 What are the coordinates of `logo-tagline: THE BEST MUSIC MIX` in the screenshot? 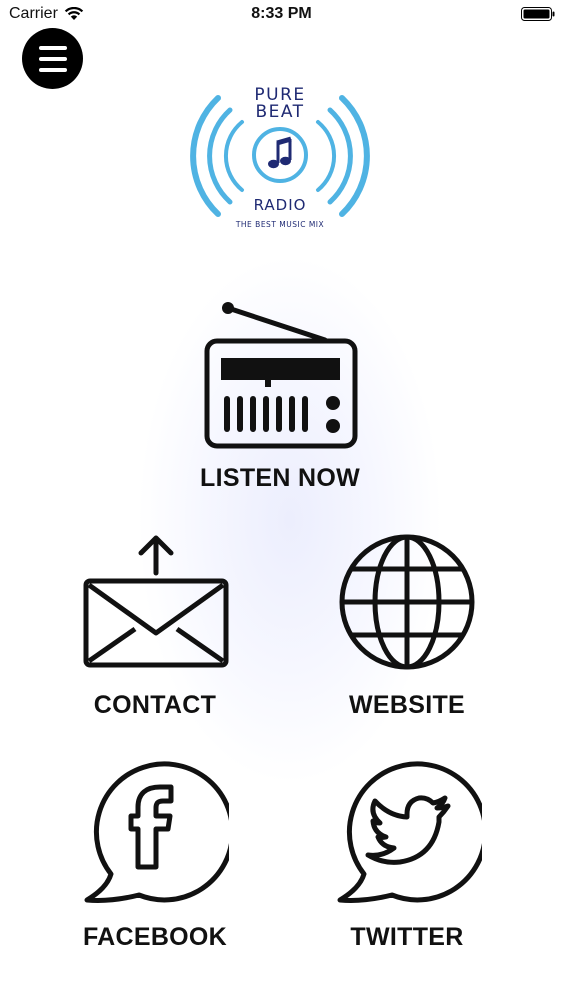 It's located at (279, 224).